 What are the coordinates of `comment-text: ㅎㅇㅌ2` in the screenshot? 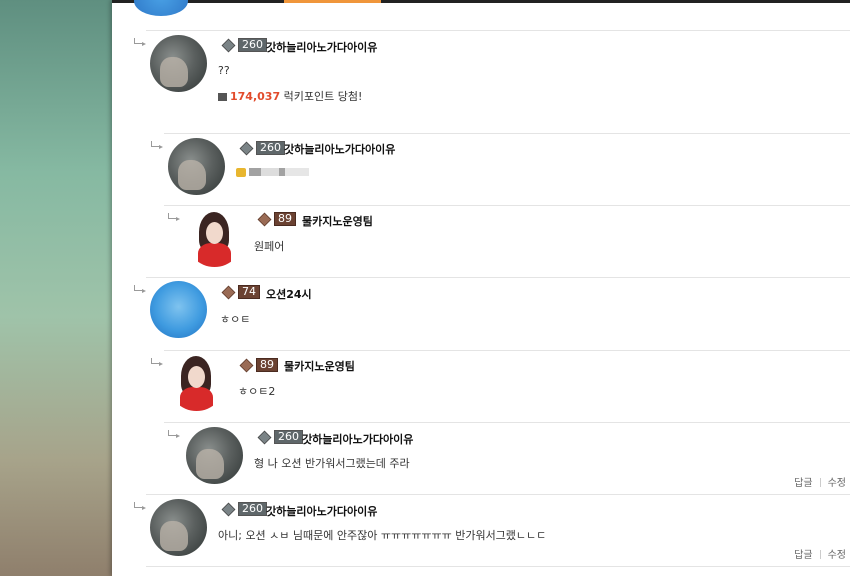 It's located at (257, 391).